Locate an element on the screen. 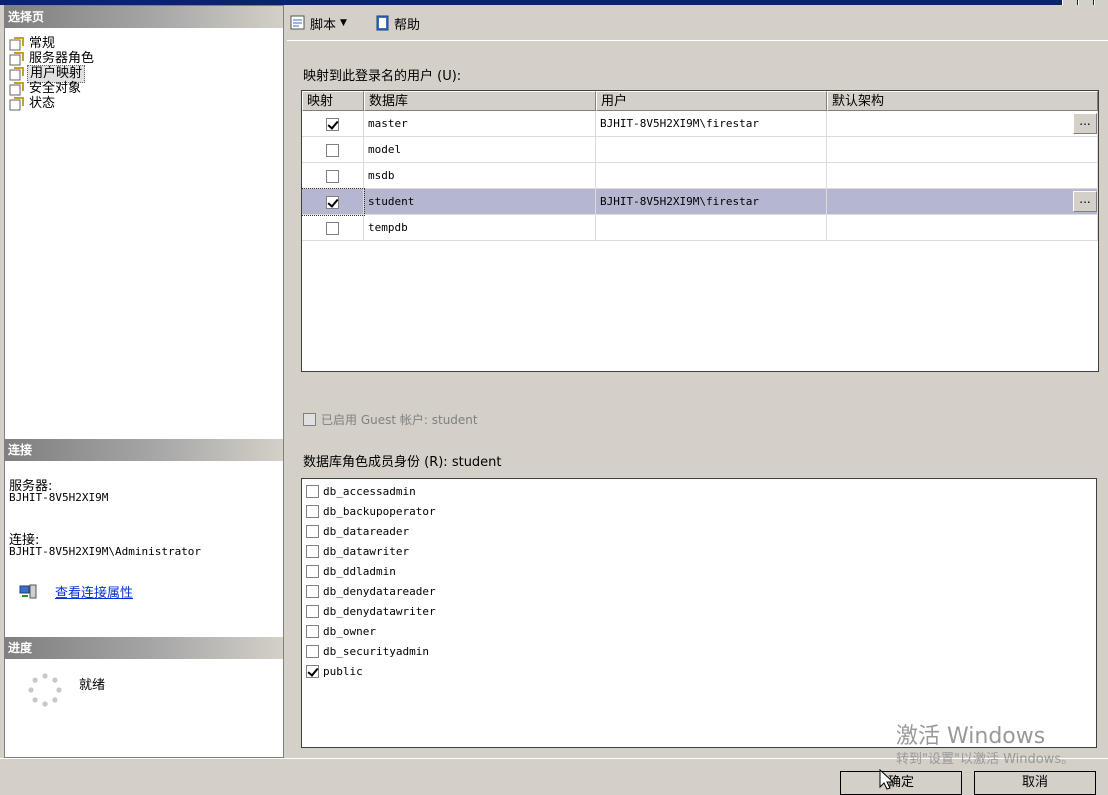 The width and height of the screenshot is (1108, 795). role-item: db_backupoperator is located at coordinates (371, 511).